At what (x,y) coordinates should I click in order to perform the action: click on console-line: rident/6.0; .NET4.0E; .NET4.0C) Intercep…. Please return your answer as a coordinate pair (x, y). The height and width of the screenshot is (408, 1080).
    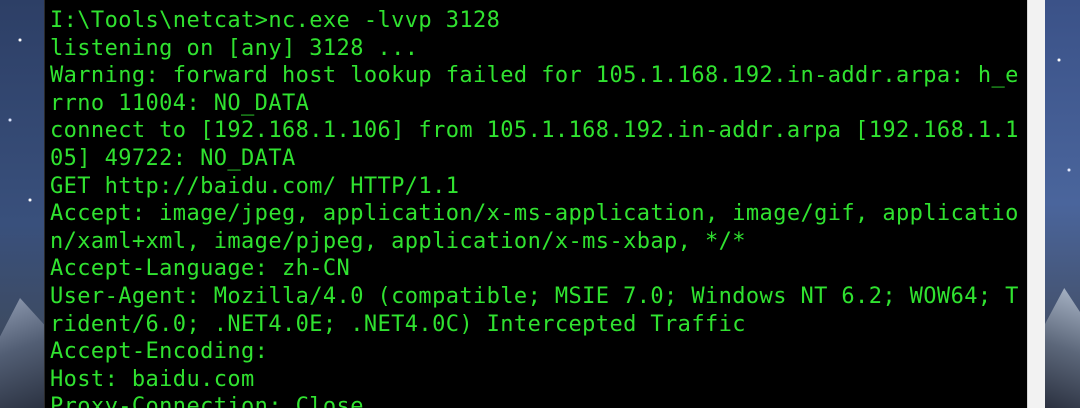
    Looking at the image, I should click on (398, 324).